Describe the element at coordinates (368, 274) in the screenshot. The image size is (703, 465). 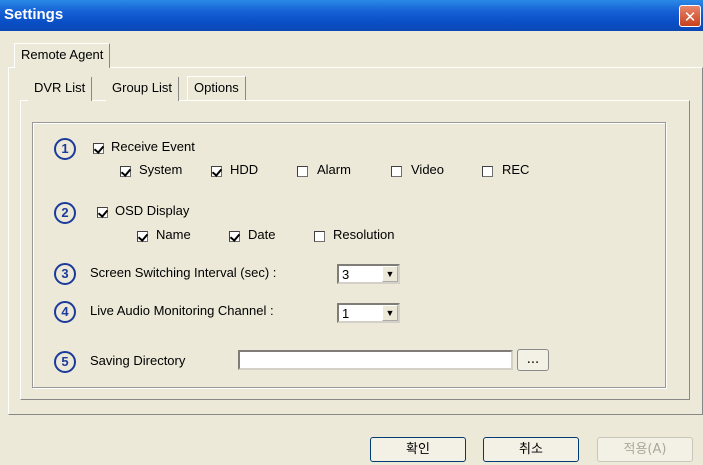
I see `switching-interval-select: 3 ▼` at that location.